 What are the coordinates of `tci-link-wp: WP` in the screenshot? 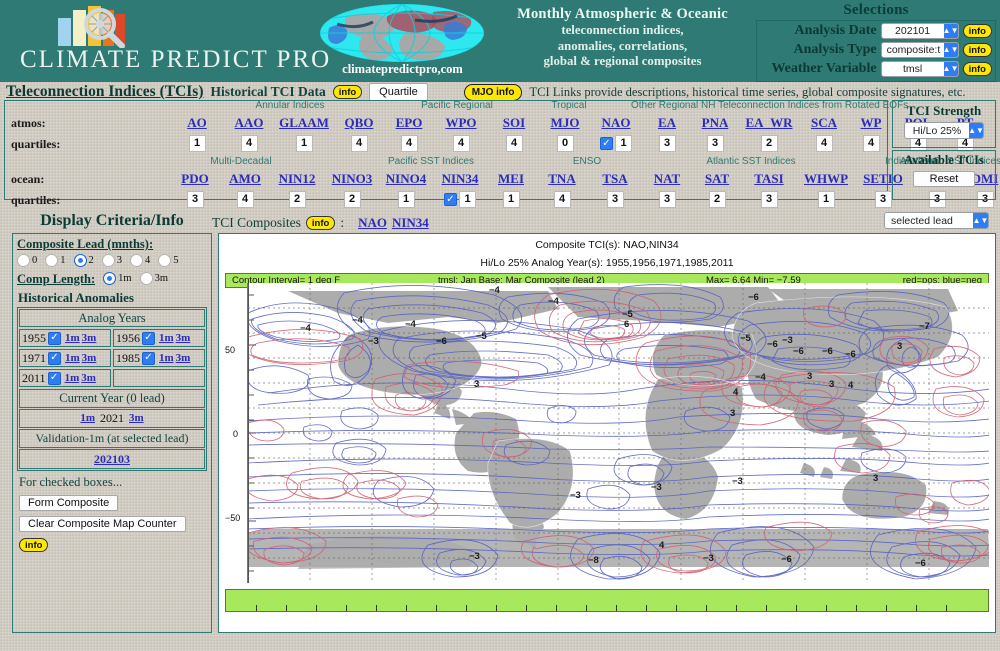 It's located at (871, 123).